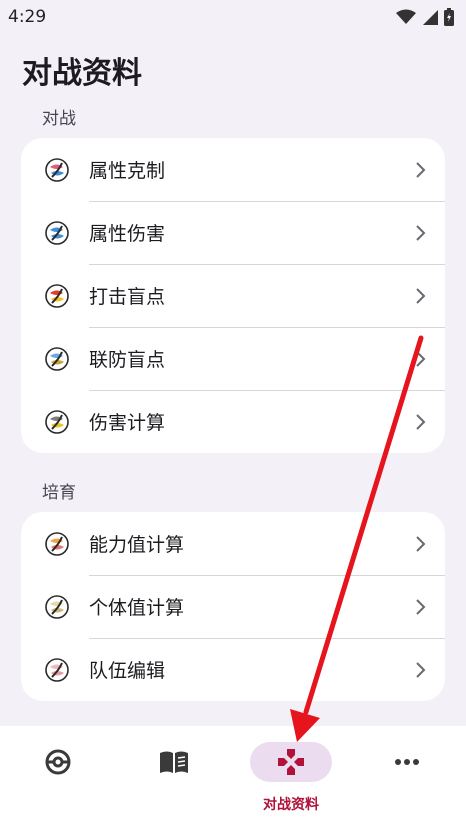 This screenshot has width=466, height=830. I want to click on section-label-breeding: 培育, so click(59, 493).